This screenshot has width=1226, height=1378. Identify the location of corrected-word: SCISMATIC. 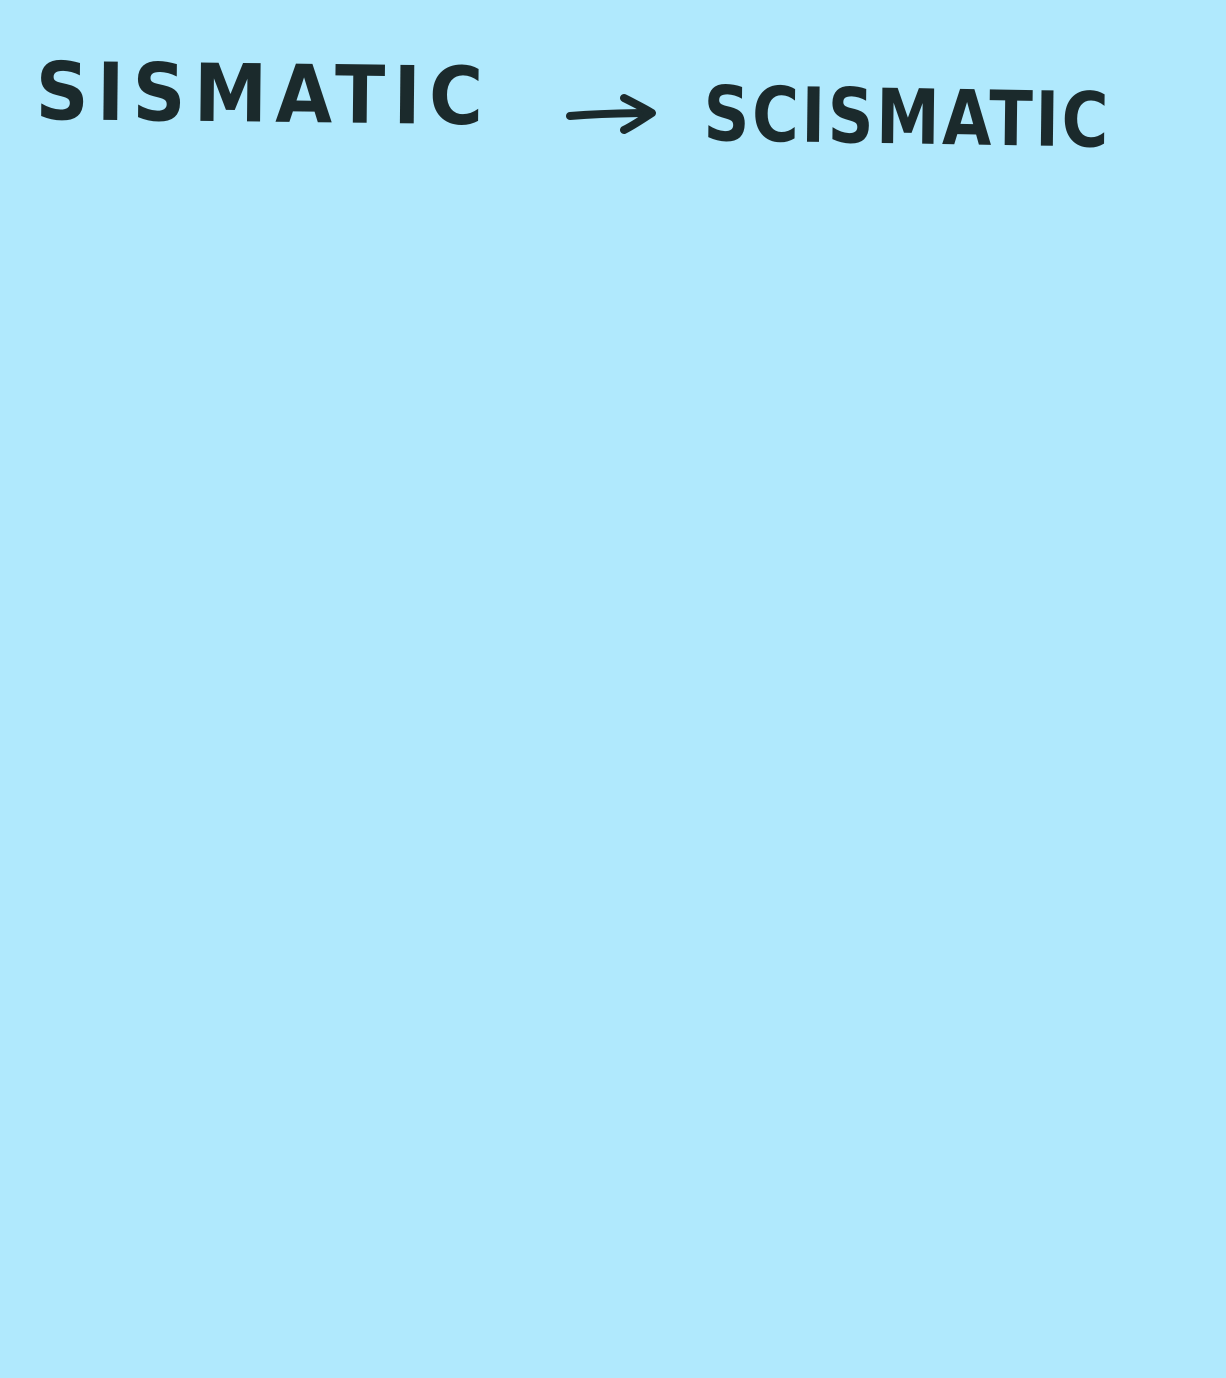
(907, 117).